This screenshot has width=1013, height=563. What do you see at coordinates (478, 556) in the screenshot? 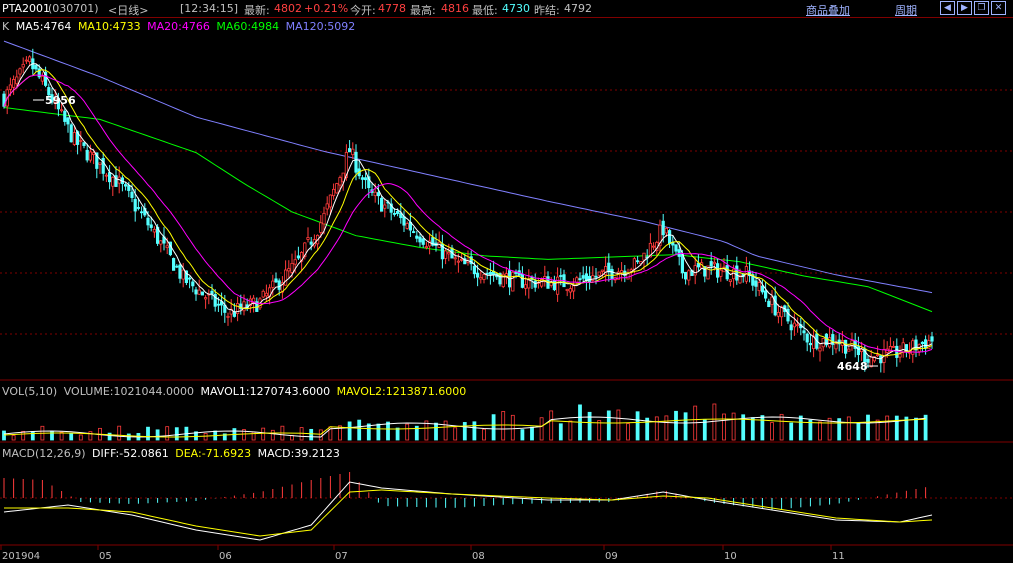
I see `x-tick-label: 08` at bounding box center [478, 556].